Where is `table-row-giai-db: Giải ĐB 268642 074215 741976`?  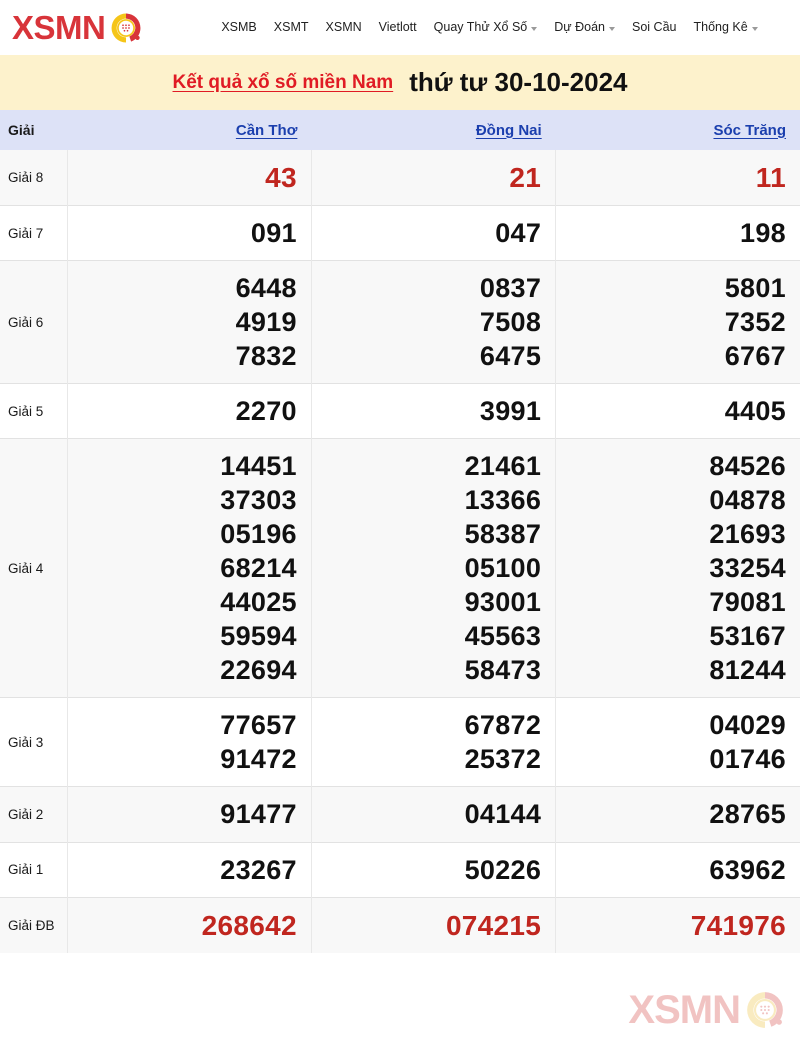
table-row-giai-db: Giải ĐB 268642 074215 741976 is located at coordinates (400, 925).